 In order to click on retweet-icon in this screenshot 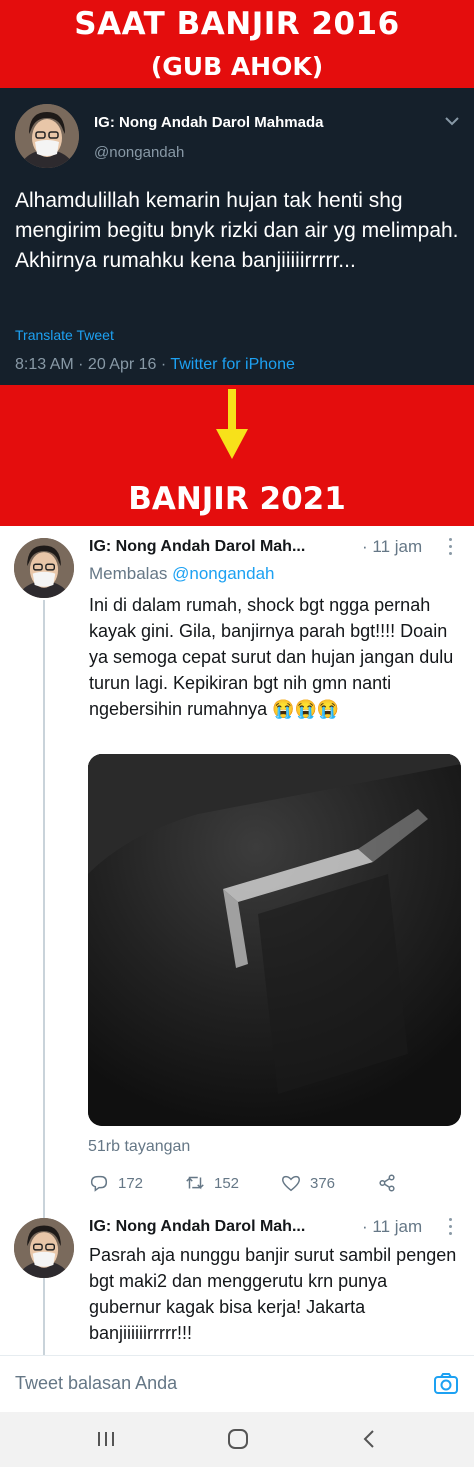, I will do `click(195, 1183)`.